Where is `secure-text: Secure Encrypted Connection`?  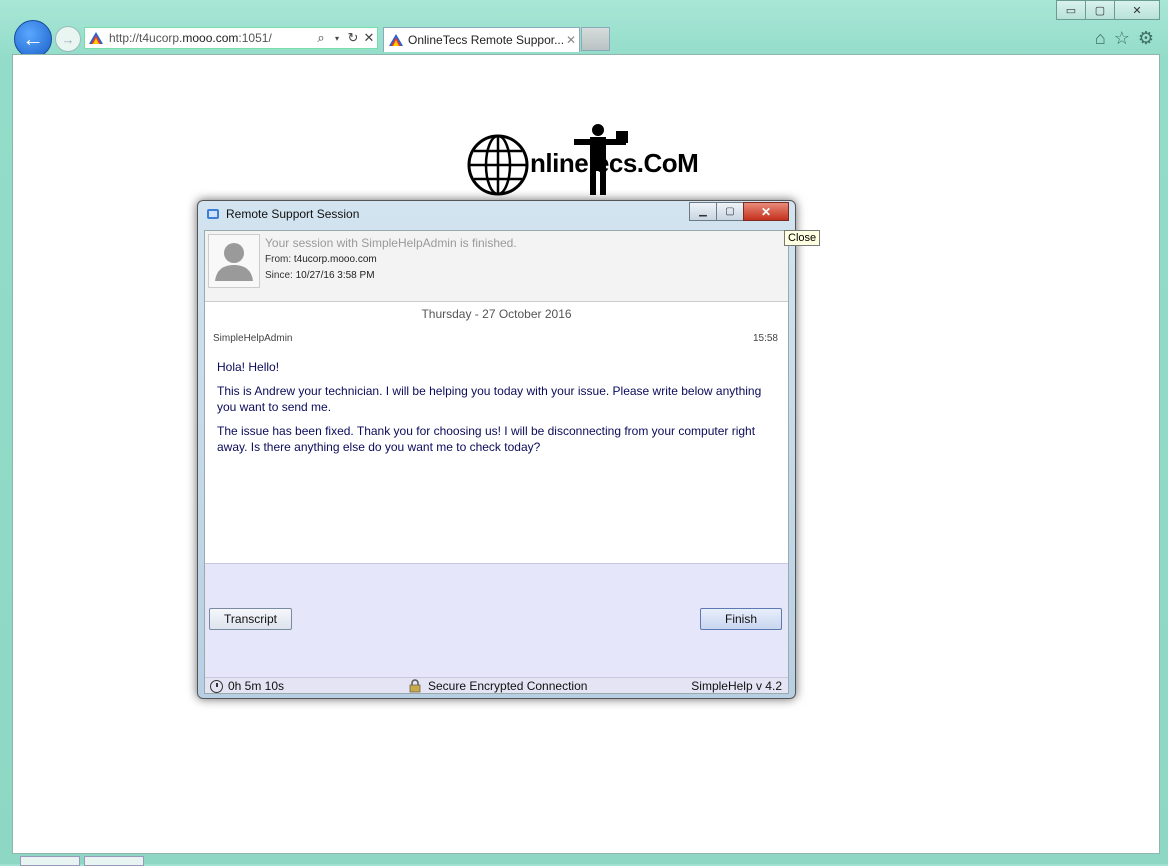
secure-text: Secure Encrypted Connection is located at coordinates (508, 686).